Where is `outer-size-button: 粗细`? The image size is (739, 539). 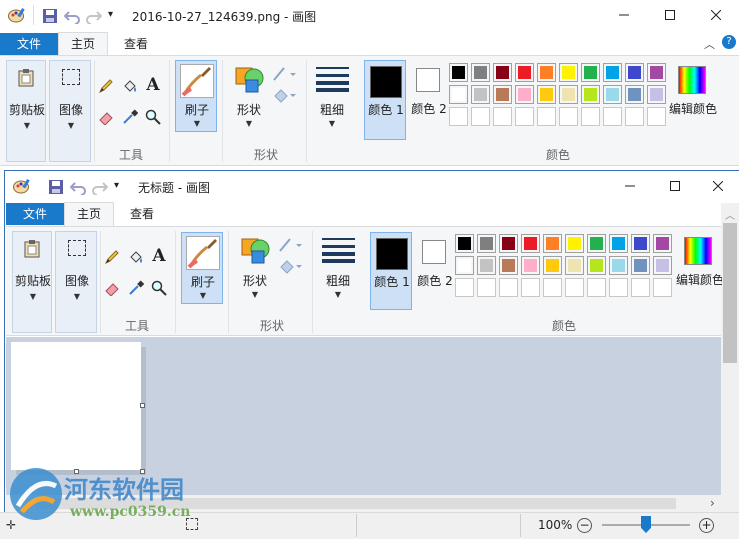 outer-size-button: 粗细 is located at coordinates (332, 109).